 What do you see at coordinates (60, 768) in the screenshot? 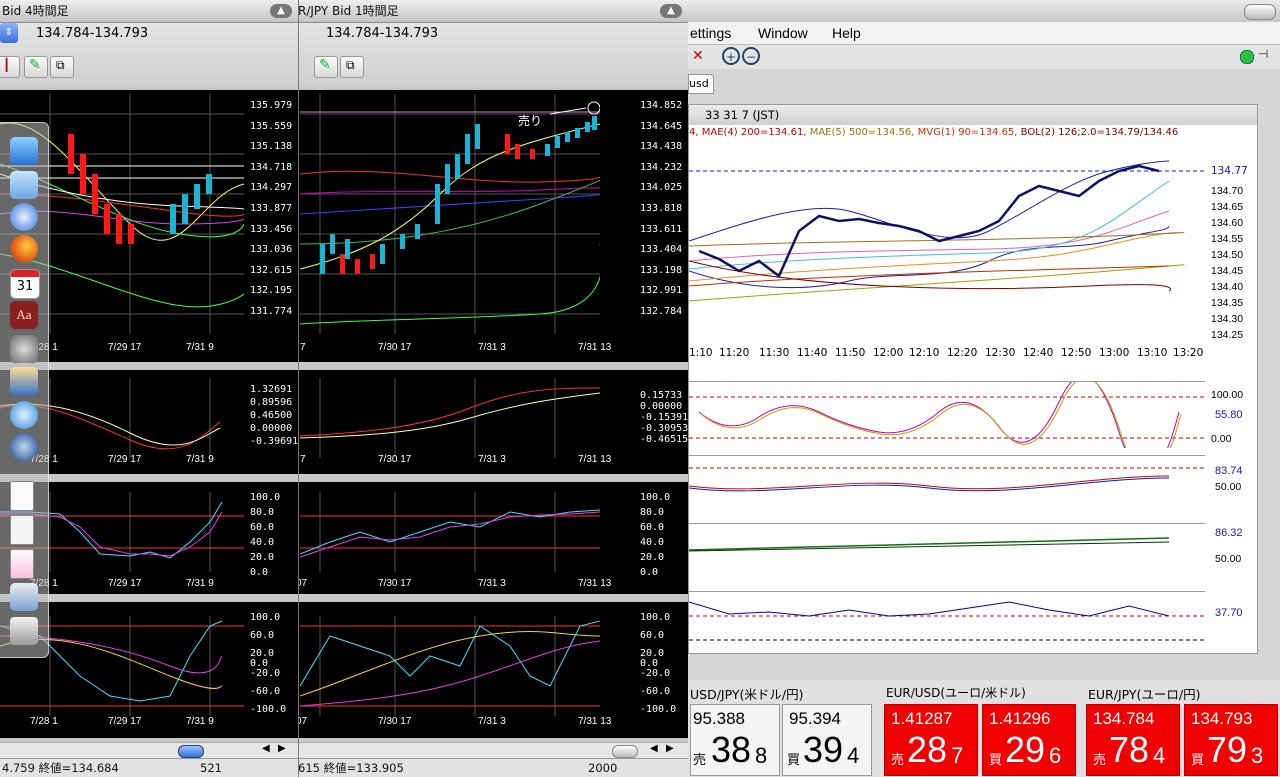
I see `left-status-left: 4.759 終値=134.684` at bounding box center [60, 768].